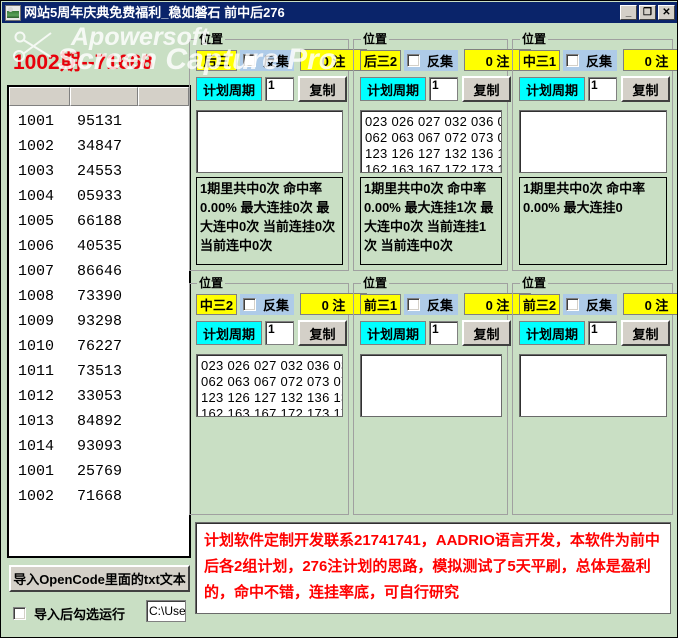 The width and height of the screenshot is (678, 638). Describe the element at coordinates (39, 96) in the screenshot. I see `column-header-period` at that location.